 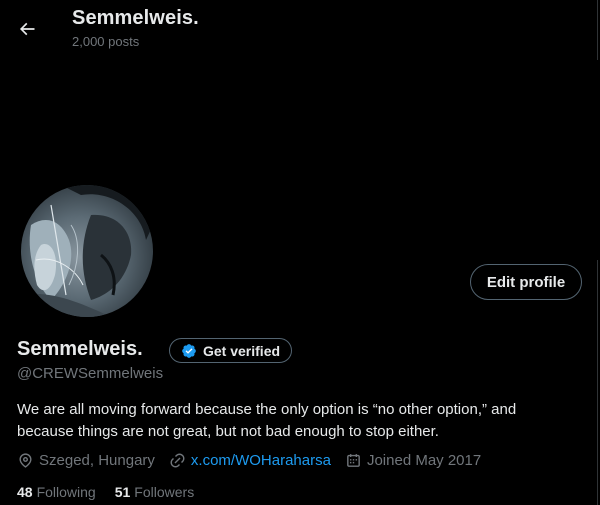 I want to click on followers-label: Followers, so click(x=164, y=492).